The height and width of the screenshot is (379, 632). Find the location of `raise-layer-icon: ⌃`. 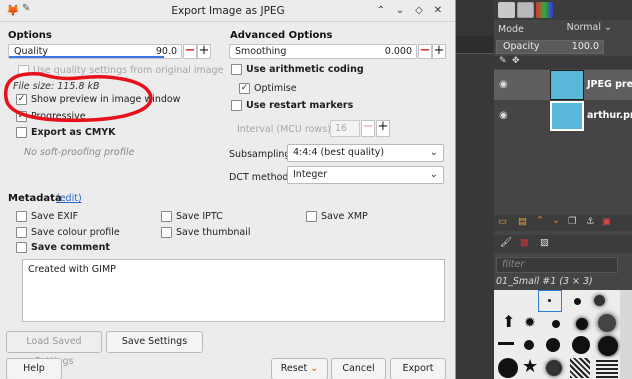

raise-layer-icon: ⌃ is located at coordinates (540, 220).